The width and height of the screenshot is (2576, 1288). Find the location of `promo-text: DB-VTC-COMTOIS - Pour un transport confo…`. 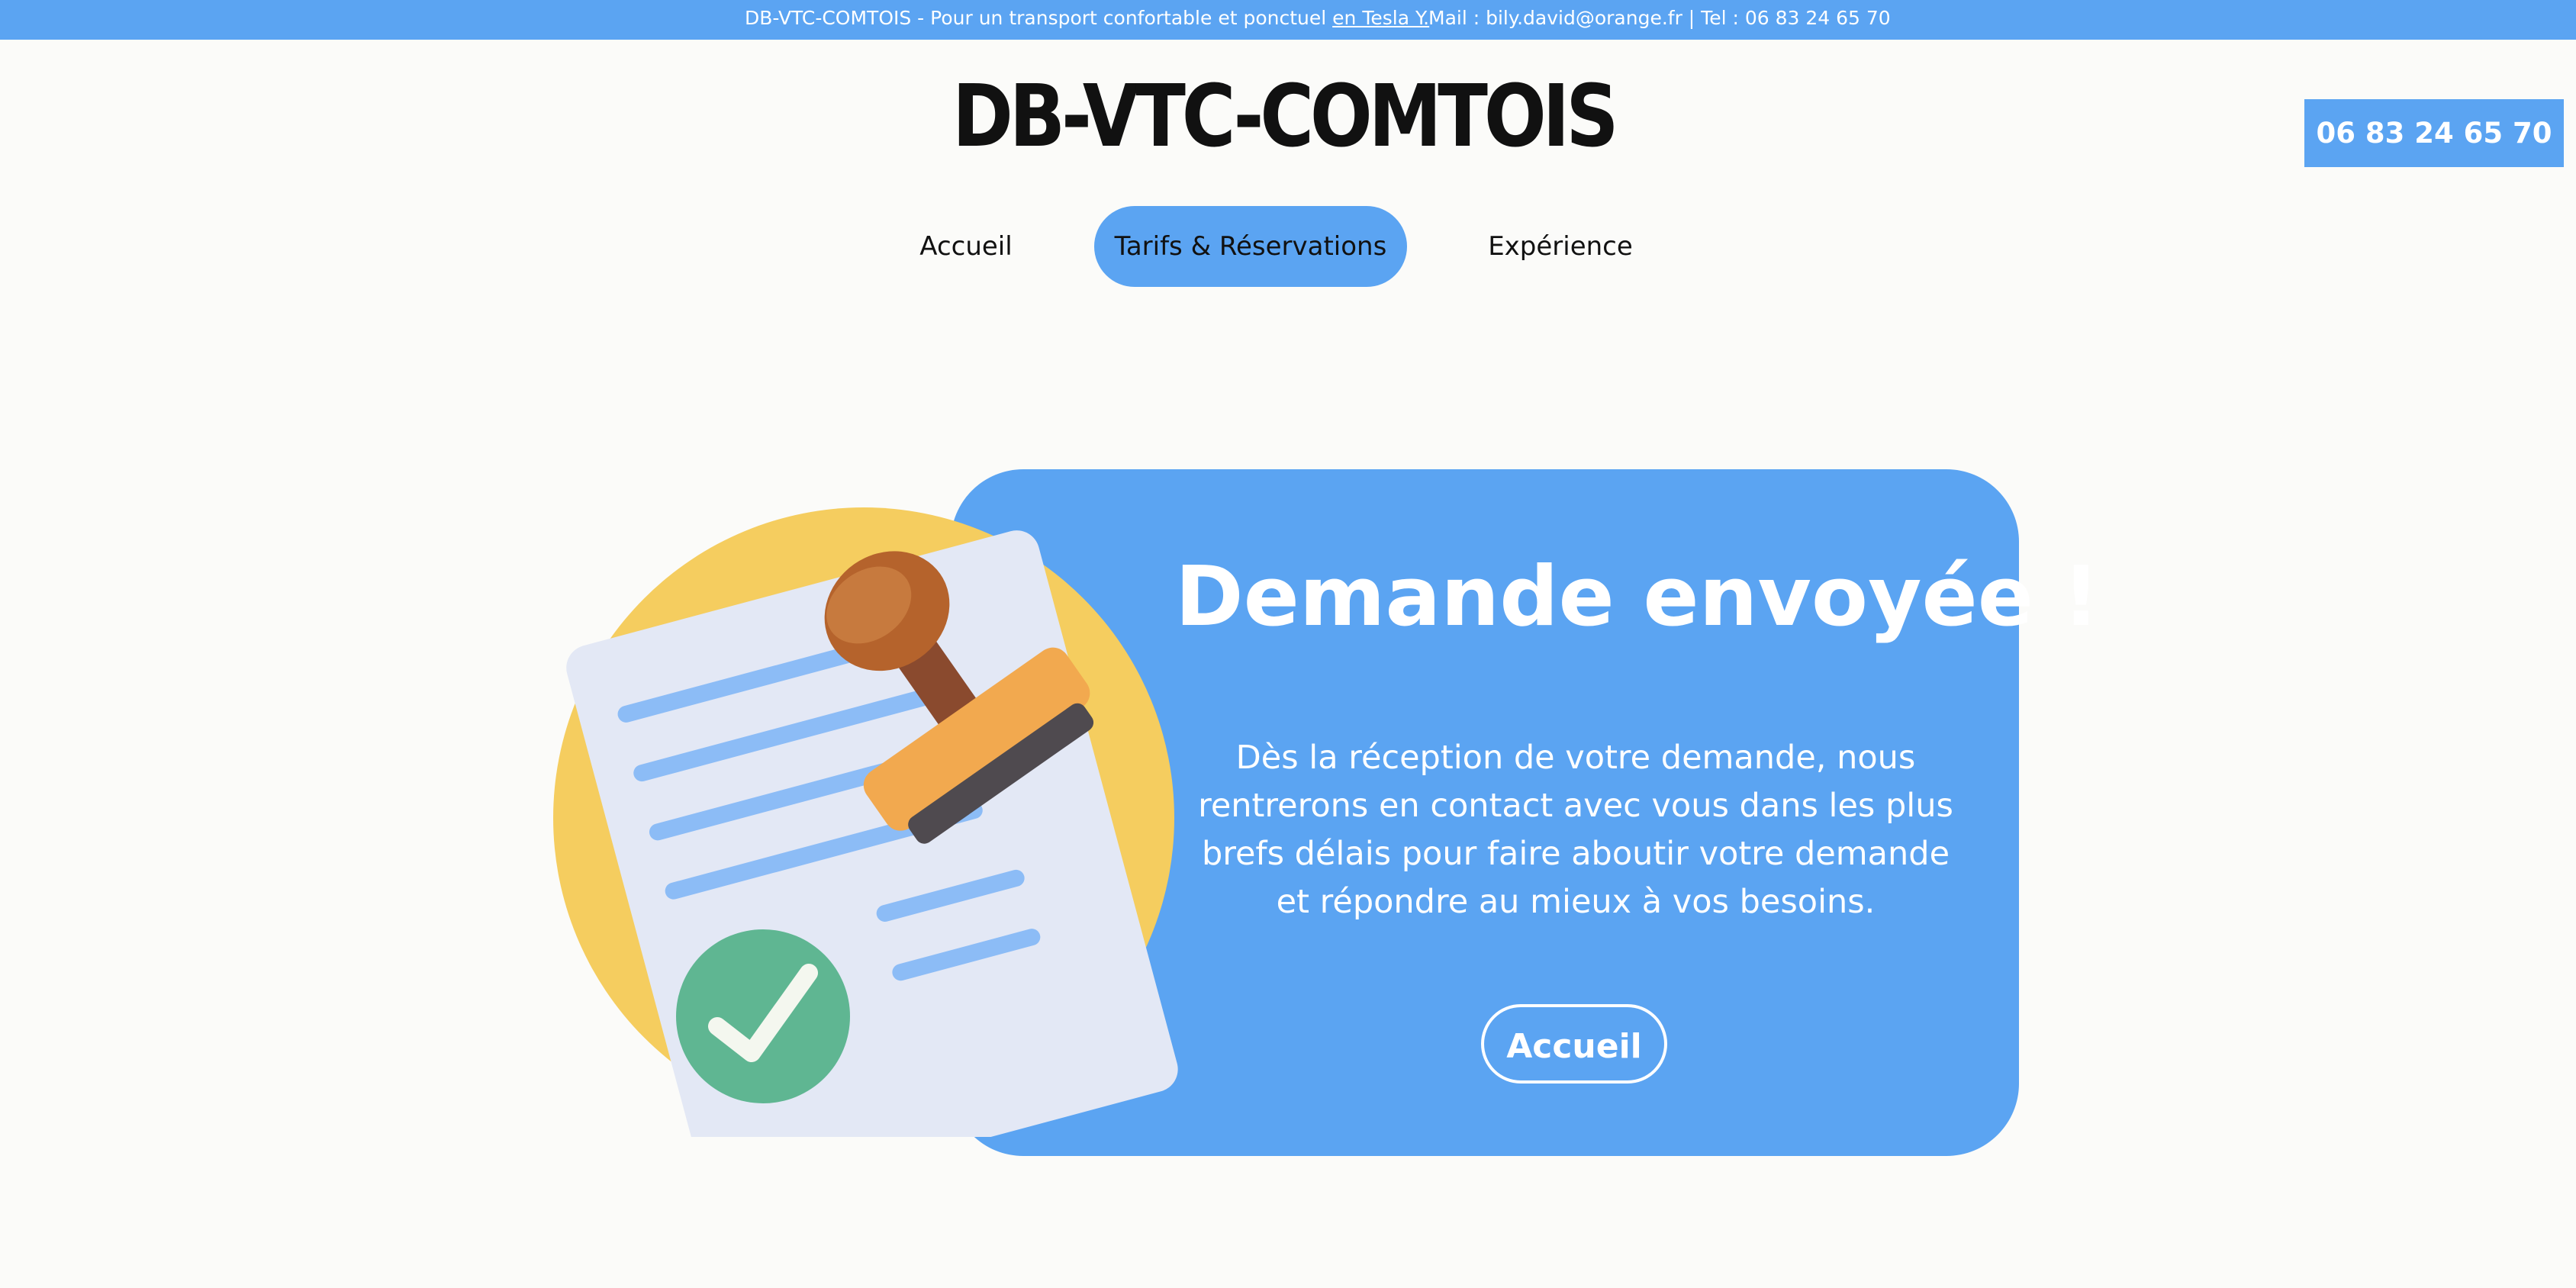

promo-text: DB-VTC-COMTOIS - Pour un transport confo… is located at coordinates (1087, 18).